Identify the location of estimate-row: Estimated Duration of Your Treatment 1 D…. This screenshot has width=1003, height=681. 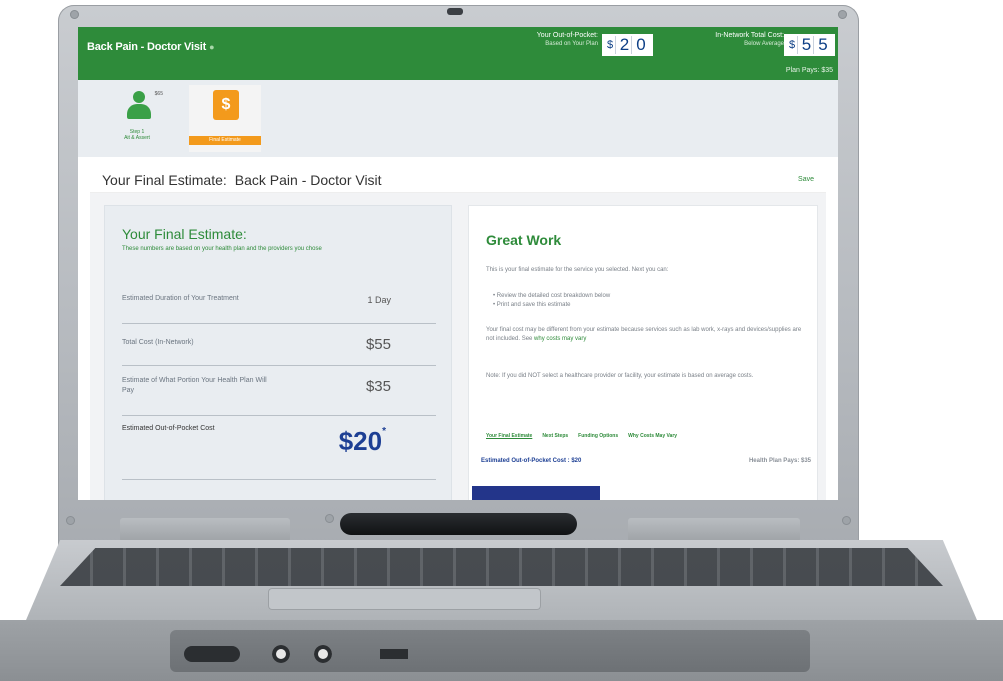
(279, 305).